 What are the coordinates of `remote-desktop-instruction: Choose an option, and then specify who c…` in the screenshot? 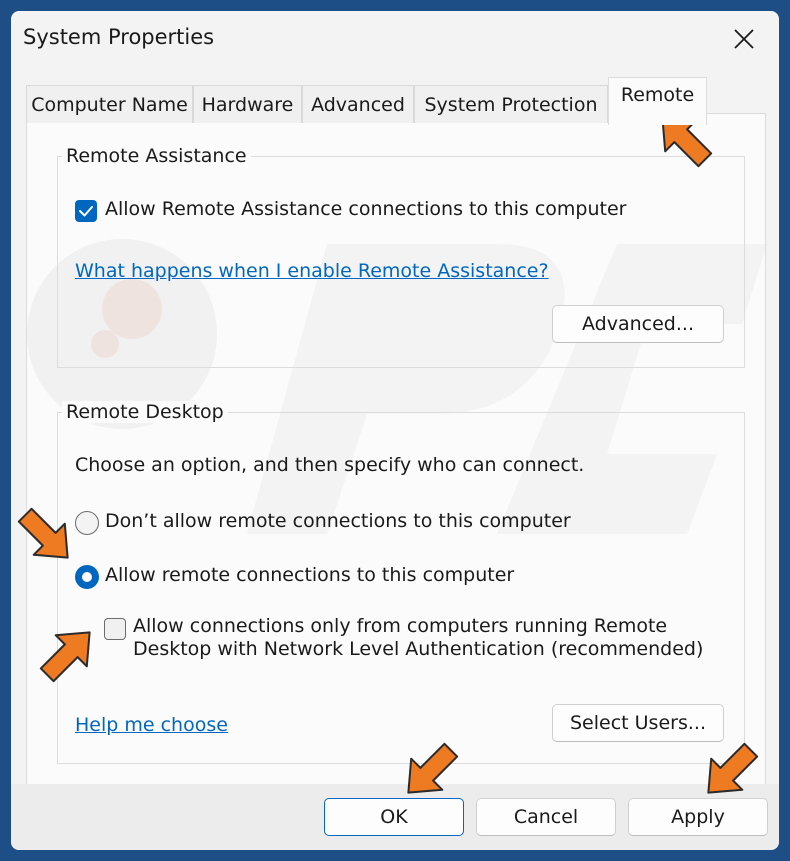 It's located at (330, 465).